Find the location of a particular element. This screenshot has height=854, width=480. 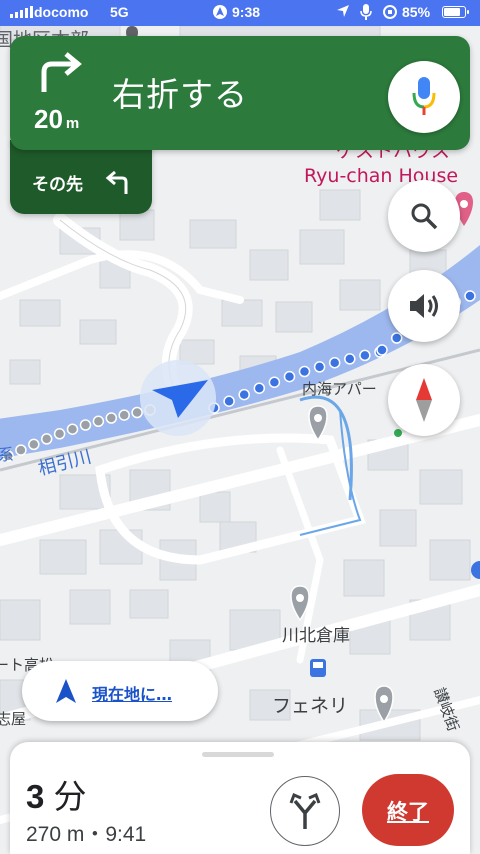

turn-left-icon is located at coordinates (118, 185).